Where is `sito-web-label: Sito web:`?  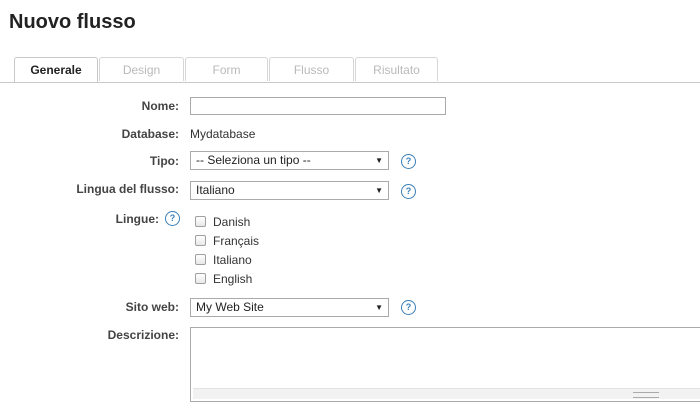
sito-web-label: Sito web: is located at coordinates (152, 307).